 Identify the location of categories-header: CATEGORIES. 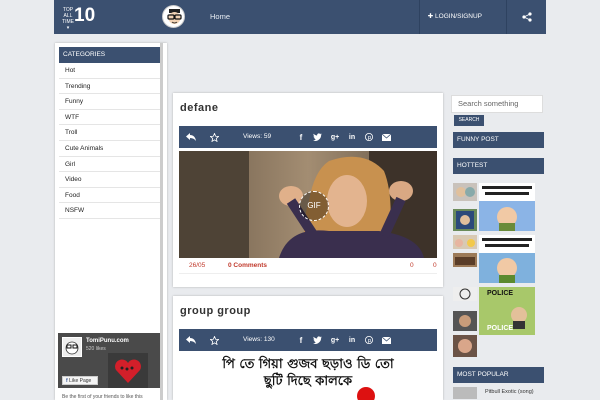
(110, 55).